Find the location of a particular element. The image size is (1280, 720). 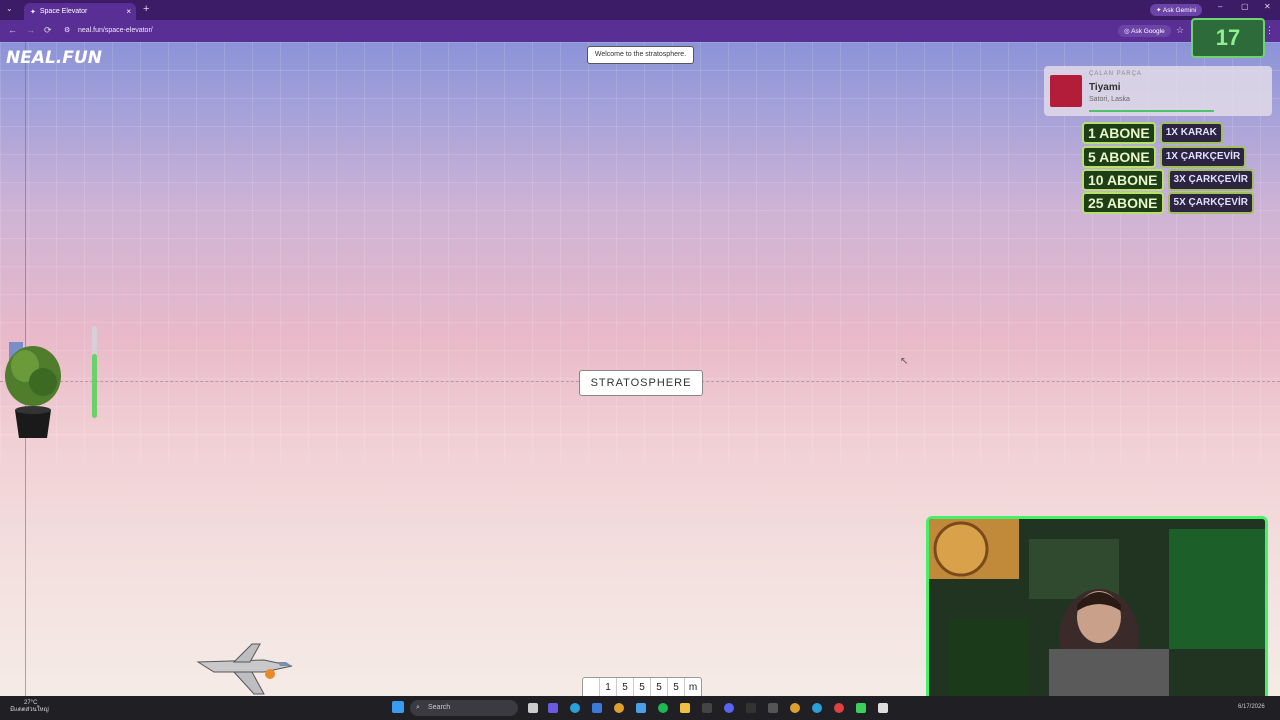

now-playing-title: Tiyami is located at coordinates (1105, 87).